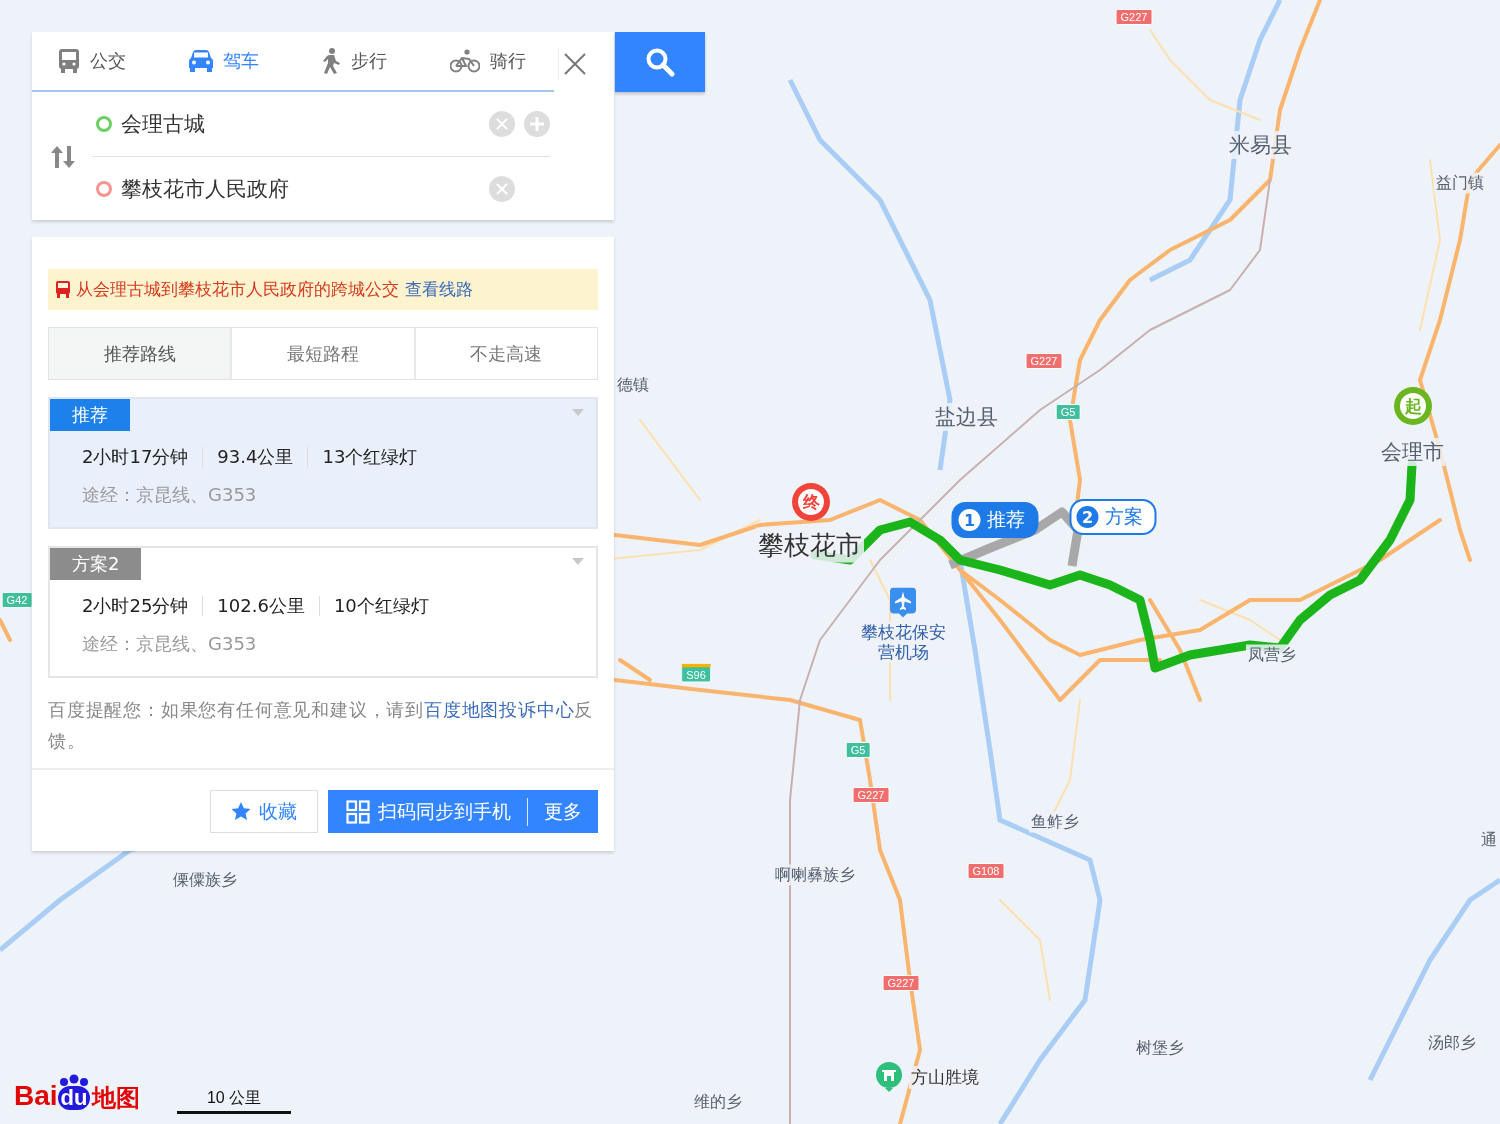  I want to click on place-label: 会理市, so click(1412, 452).